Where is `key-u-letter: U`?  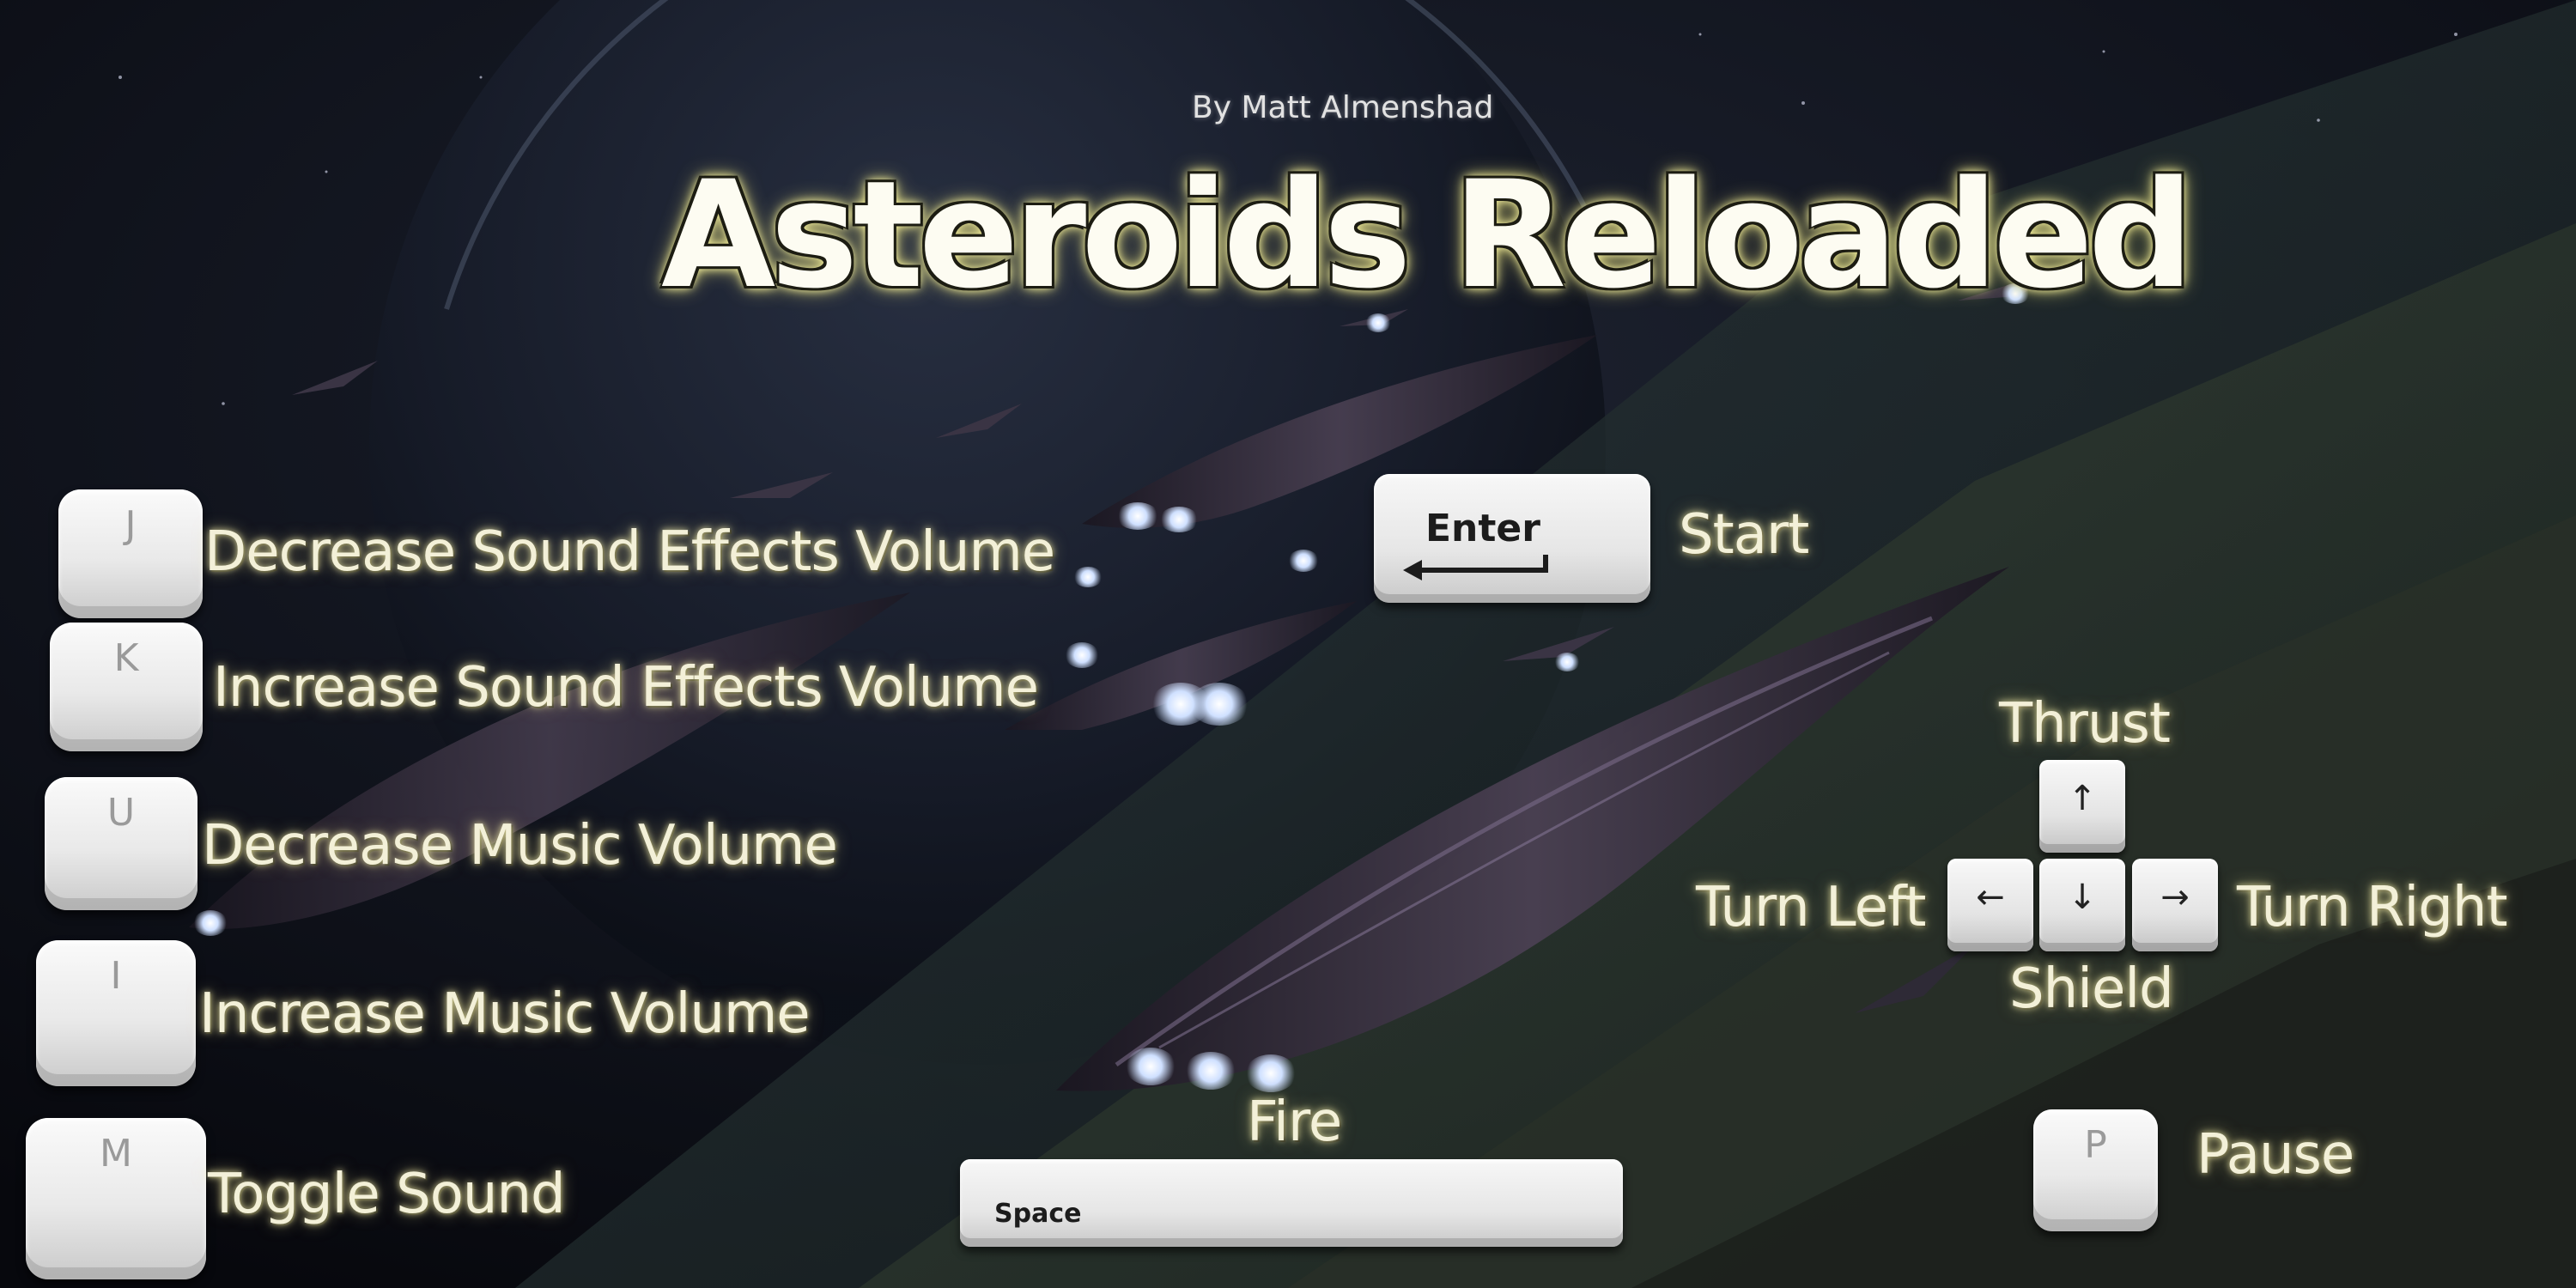 key-u-letter: U is located at coordinates (121, 813).